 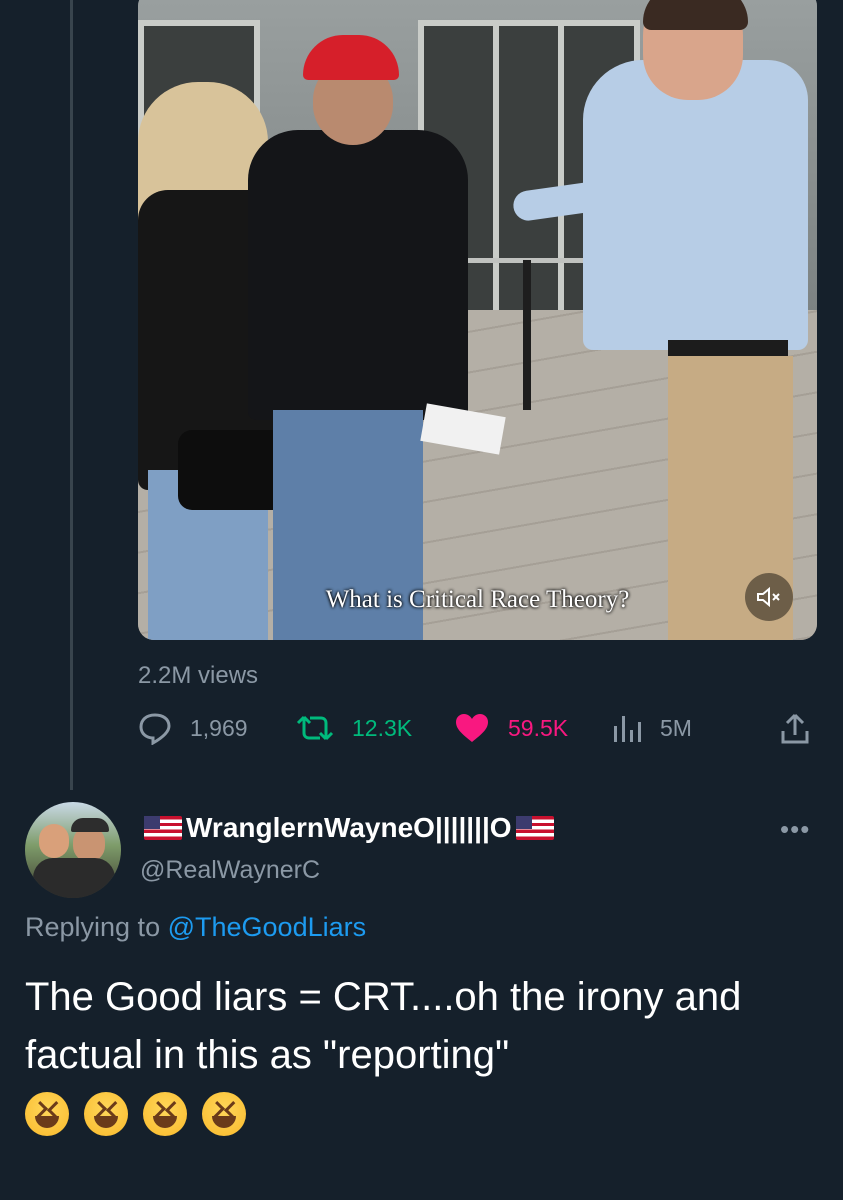 What do you see at coordinates (233, 470) in the screenshot?
I see `video-handbag` at bounding box center [233, 470].